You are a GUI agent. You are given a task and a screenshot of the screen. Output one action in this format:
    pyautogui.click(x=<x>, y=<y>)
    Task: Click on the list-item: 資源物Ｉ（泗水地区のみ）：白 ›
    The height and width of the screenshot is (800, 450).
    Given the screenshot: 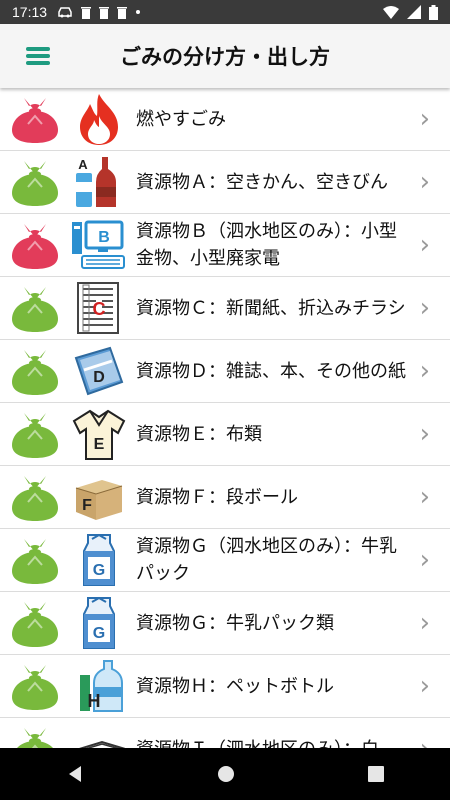 What is the action you would take?
    pyautogui.click(x=225, y=733)
    